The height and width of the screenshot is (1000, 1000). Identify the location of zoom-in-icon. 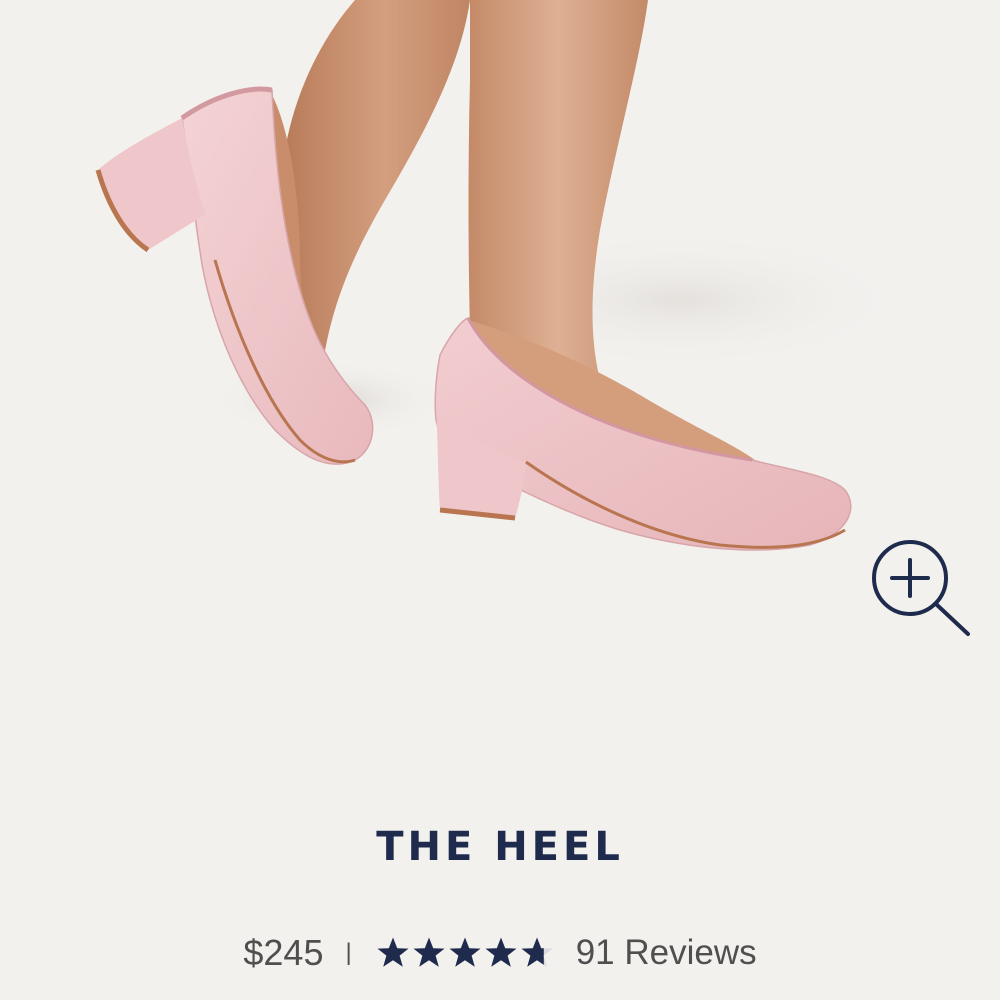
(921, 588).